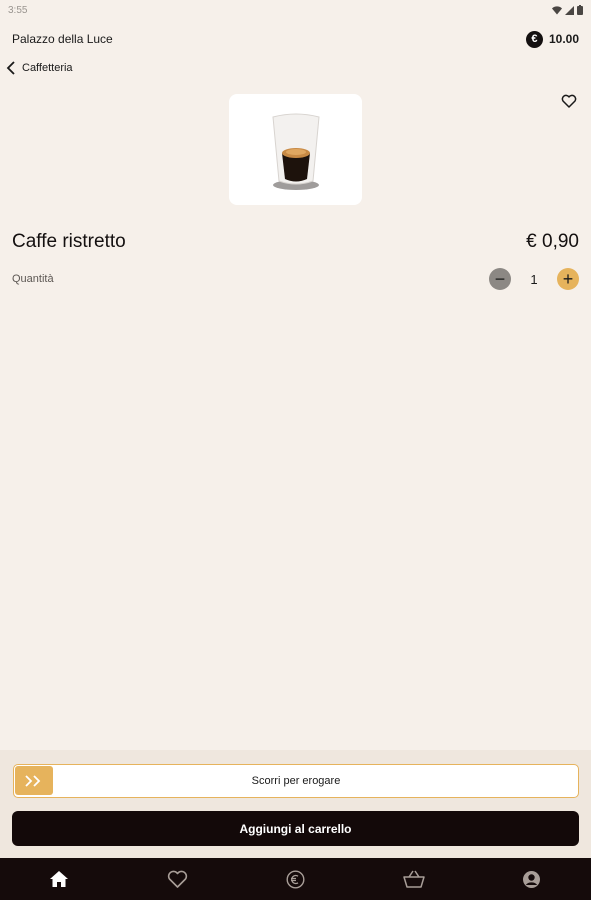 This screenshot has width=591, height=900. What do you see at coordinates (557, 9) in the screenshot?
I see `wifi-icon` at bounding box center [557, 9].